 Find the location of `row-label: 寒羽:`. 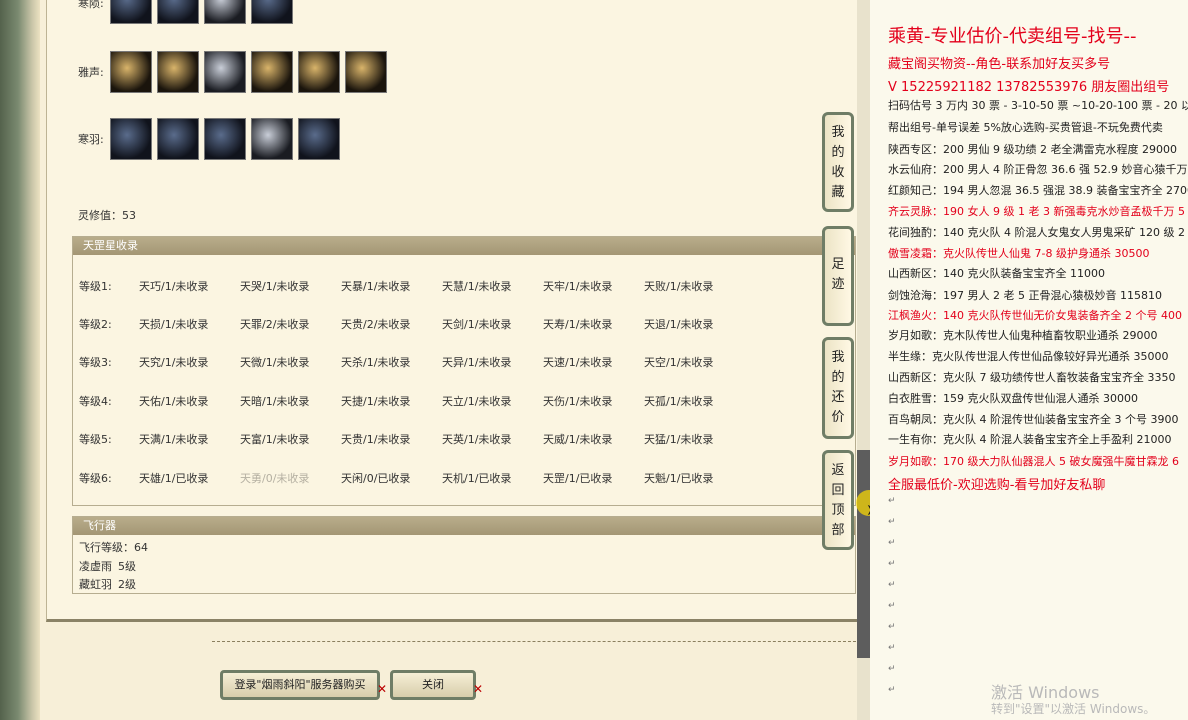

row-label: 寒羽: is located at coordinates (91, 139).